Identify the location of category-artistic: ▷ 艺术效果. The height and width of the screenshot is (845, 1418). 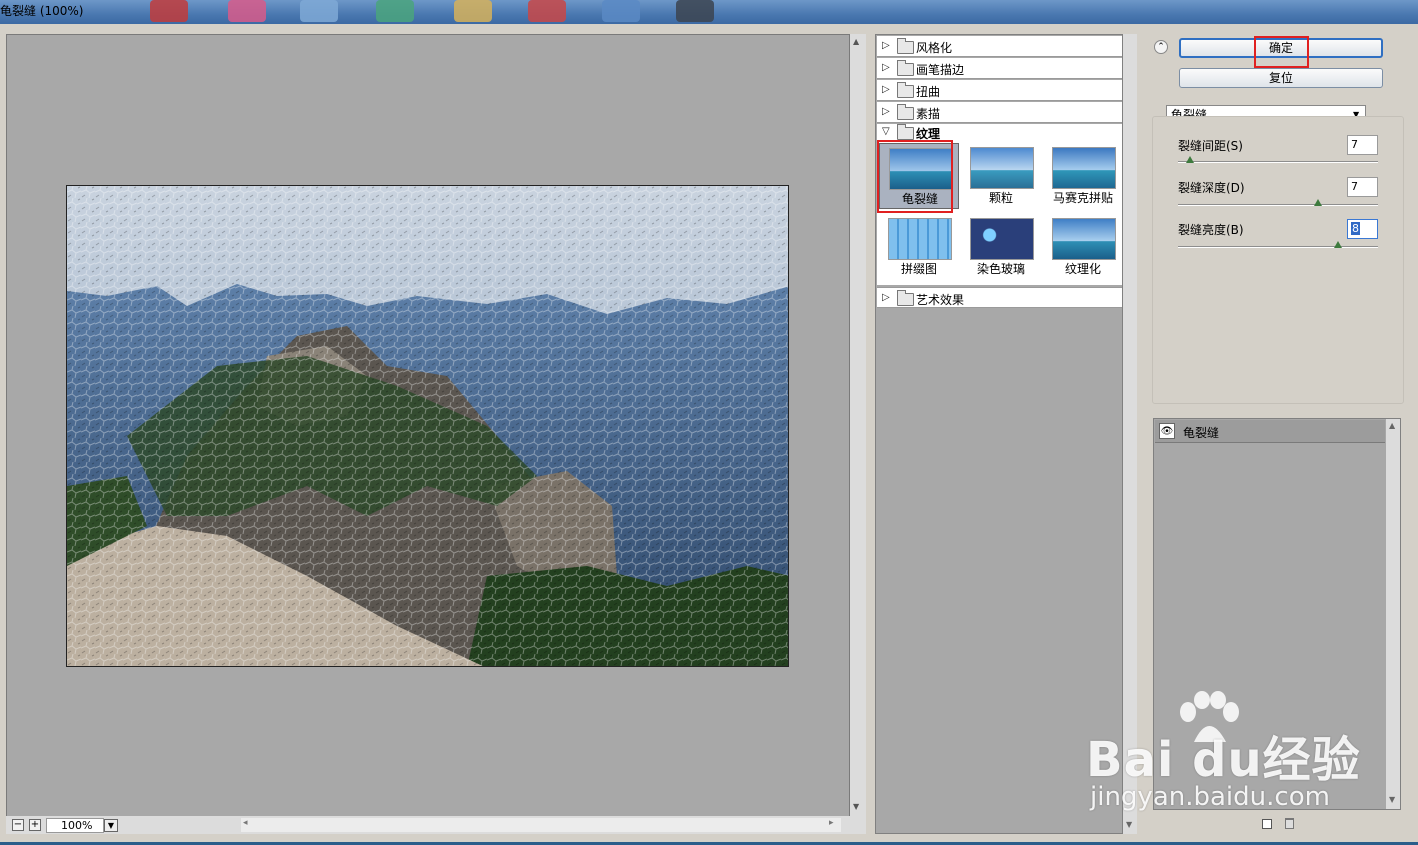
(999, 297).